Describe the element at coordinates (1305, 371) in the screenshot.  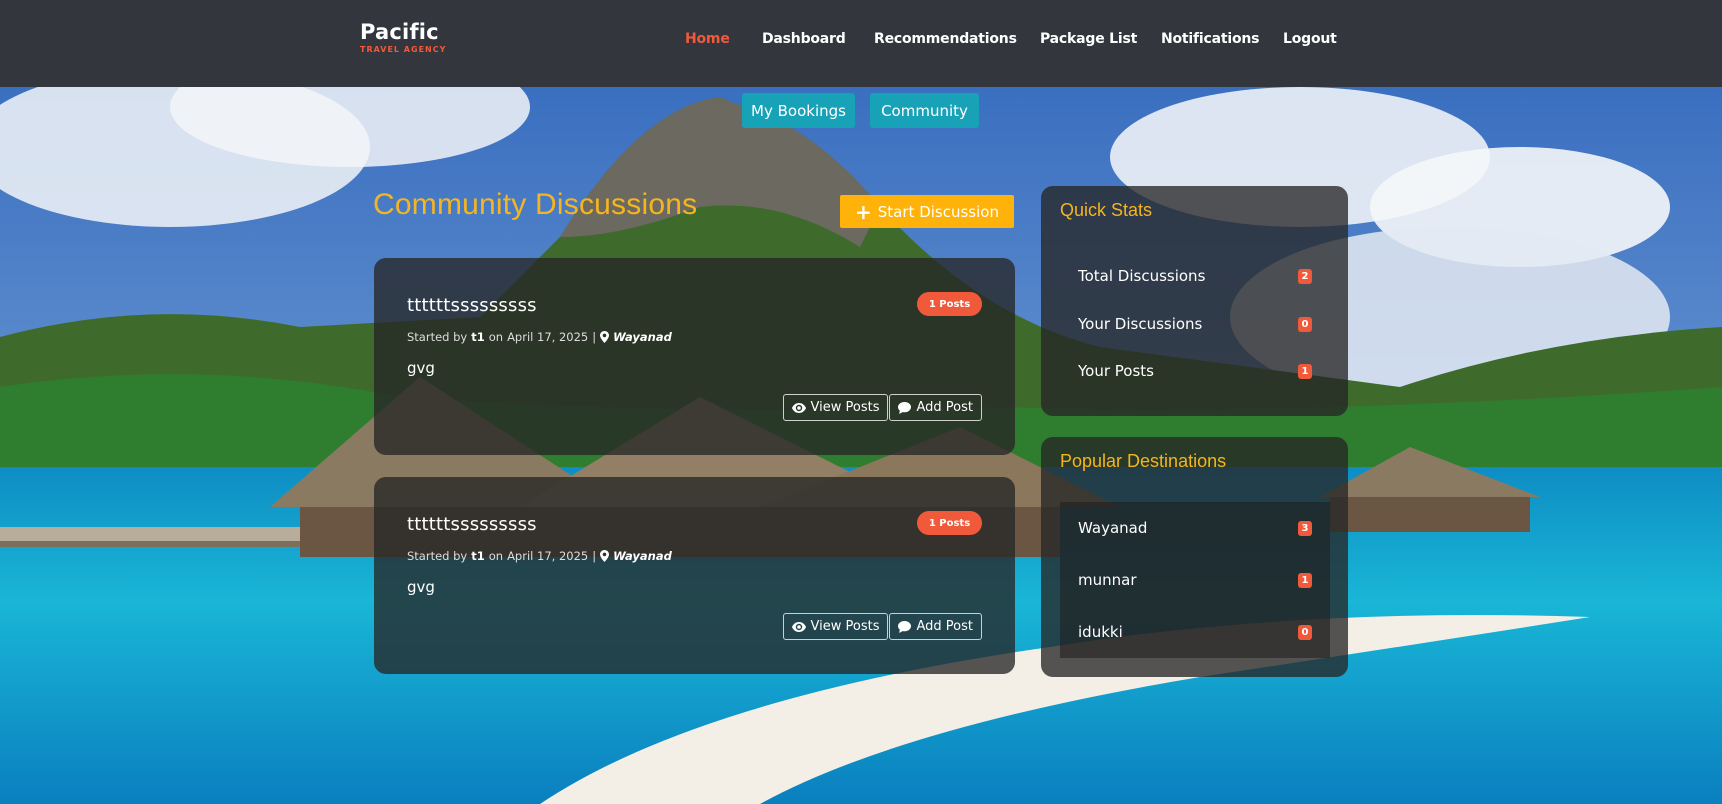
I see `stat-count-badge: 1` at that location.